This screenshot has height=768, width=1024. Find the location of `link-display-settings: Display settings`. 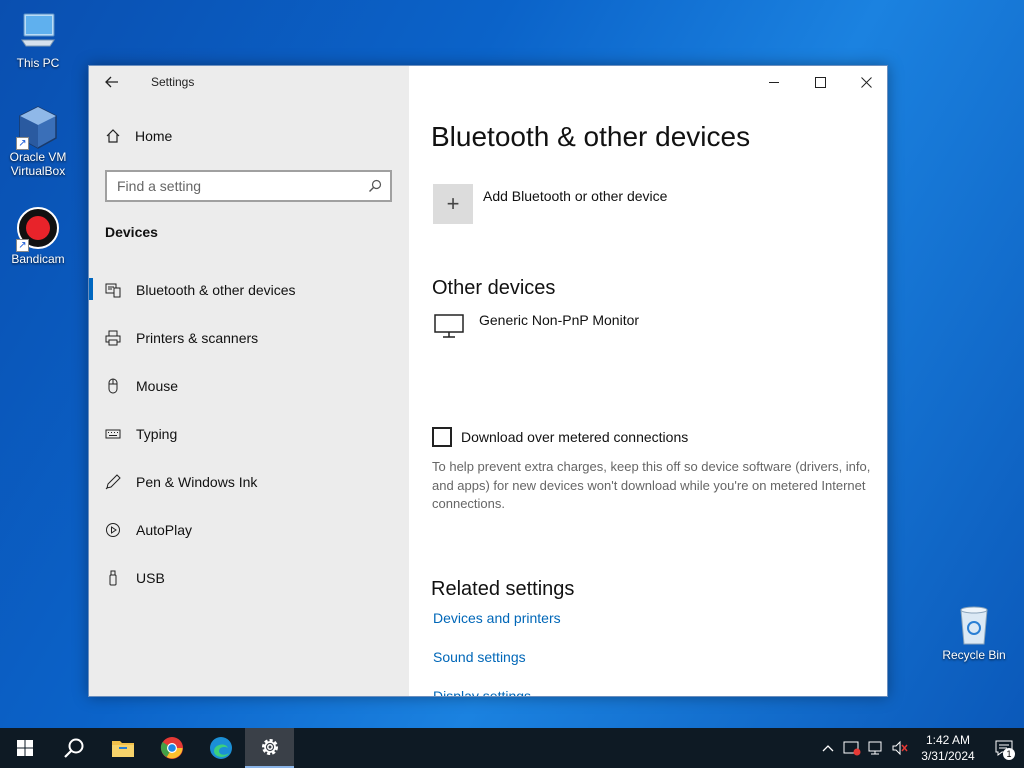

link-display-settings: Display settings is located at coordinates (482, 692).